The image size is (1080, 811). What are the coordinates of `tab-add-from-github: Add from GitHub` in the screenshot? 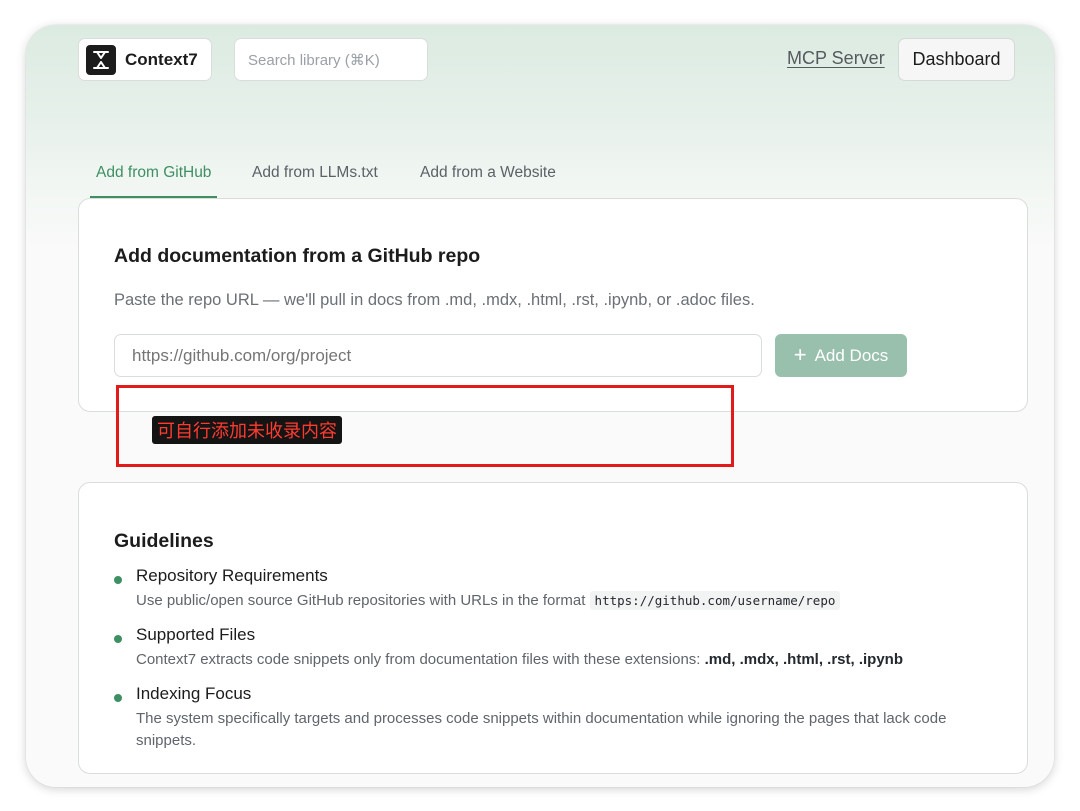 It's located at (154, 181).